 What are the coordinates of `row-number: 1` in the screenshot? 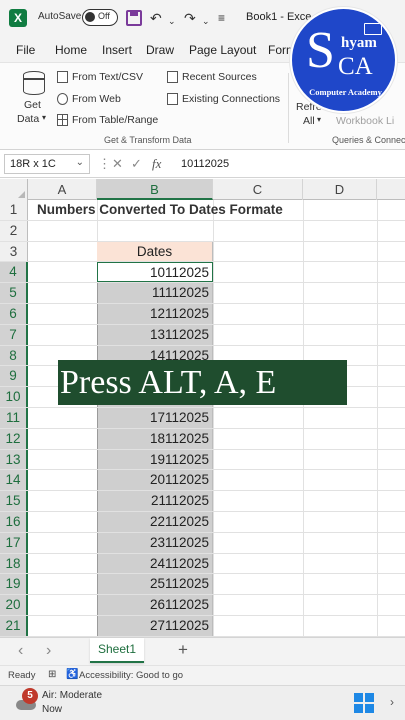 It's located at (14, 210).